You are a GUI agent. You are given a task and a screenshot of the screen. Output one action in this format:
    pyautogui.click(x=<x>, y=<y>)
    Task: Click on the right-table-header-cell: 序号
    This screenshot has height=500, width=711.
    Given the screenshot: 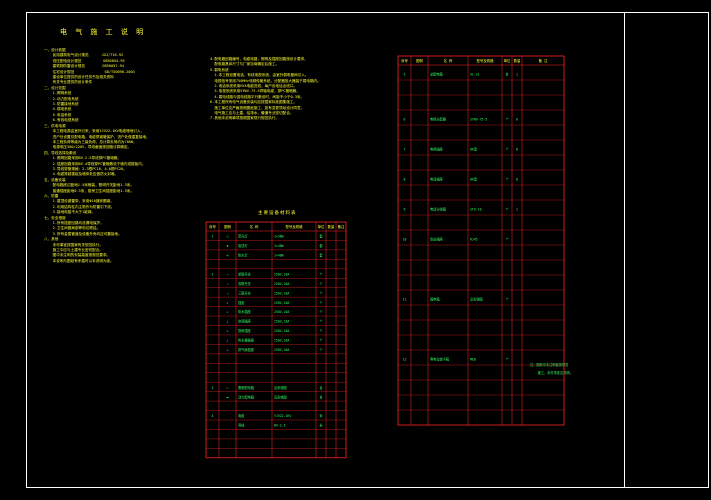 What is the action you would take?
    pyautogui.click(x=404, y=60)
    